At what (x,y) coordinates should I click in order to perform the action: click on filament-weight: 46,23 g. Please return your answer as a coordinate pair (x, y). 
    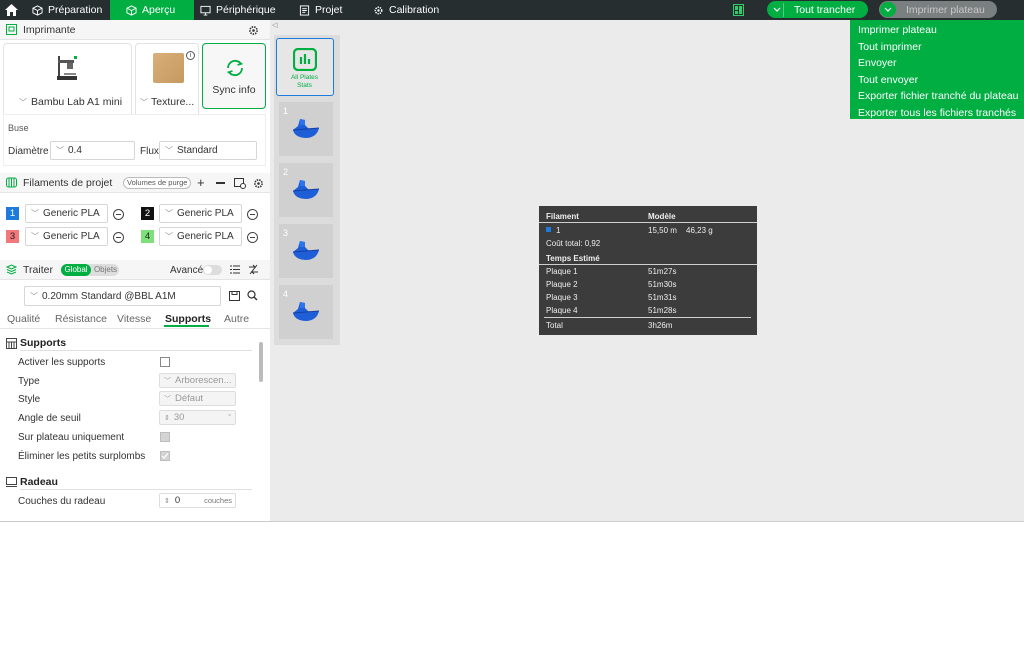
    Looking at the image, I should click on (699, 230).